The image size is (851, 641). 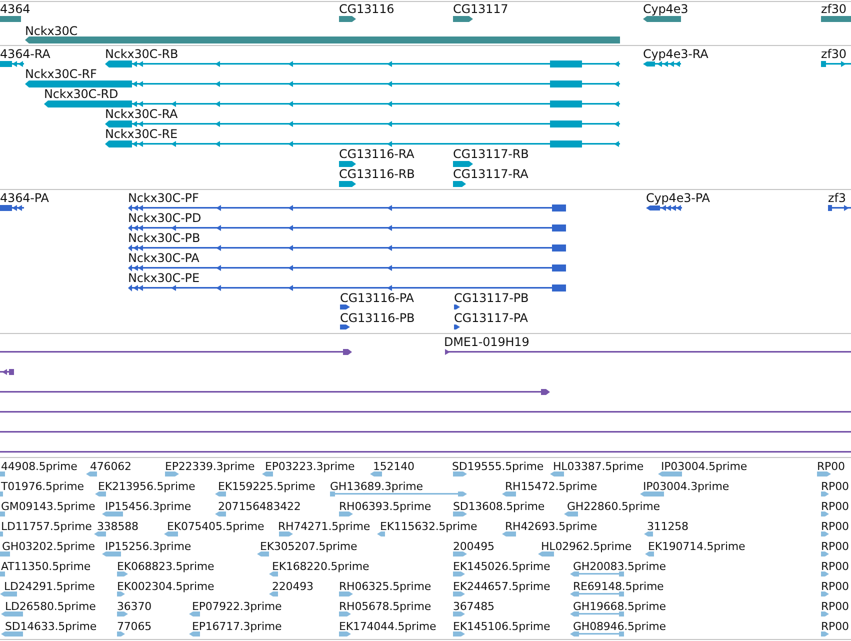 What do you see at coordinates (501, 566) in the screenshot?
I see `feature-label: EK145026.5prime` at bounding box center [501, 566].